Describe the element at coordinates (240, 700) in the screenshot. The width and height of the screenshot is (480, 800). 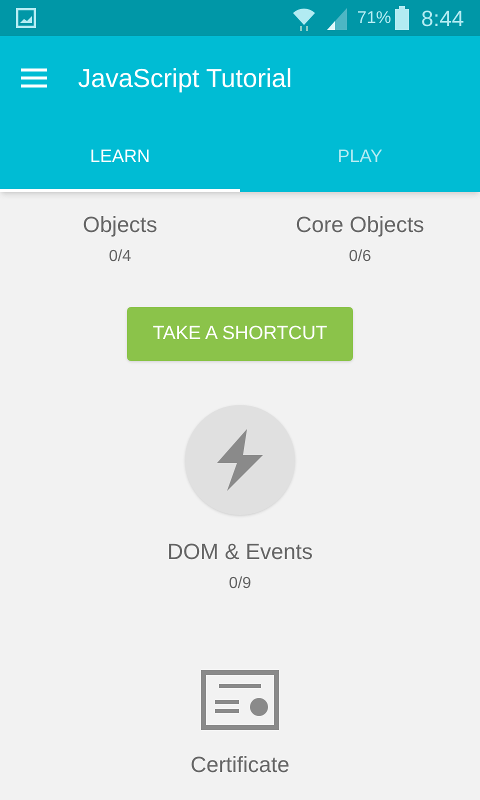
I see `certificate-icon` at that location.